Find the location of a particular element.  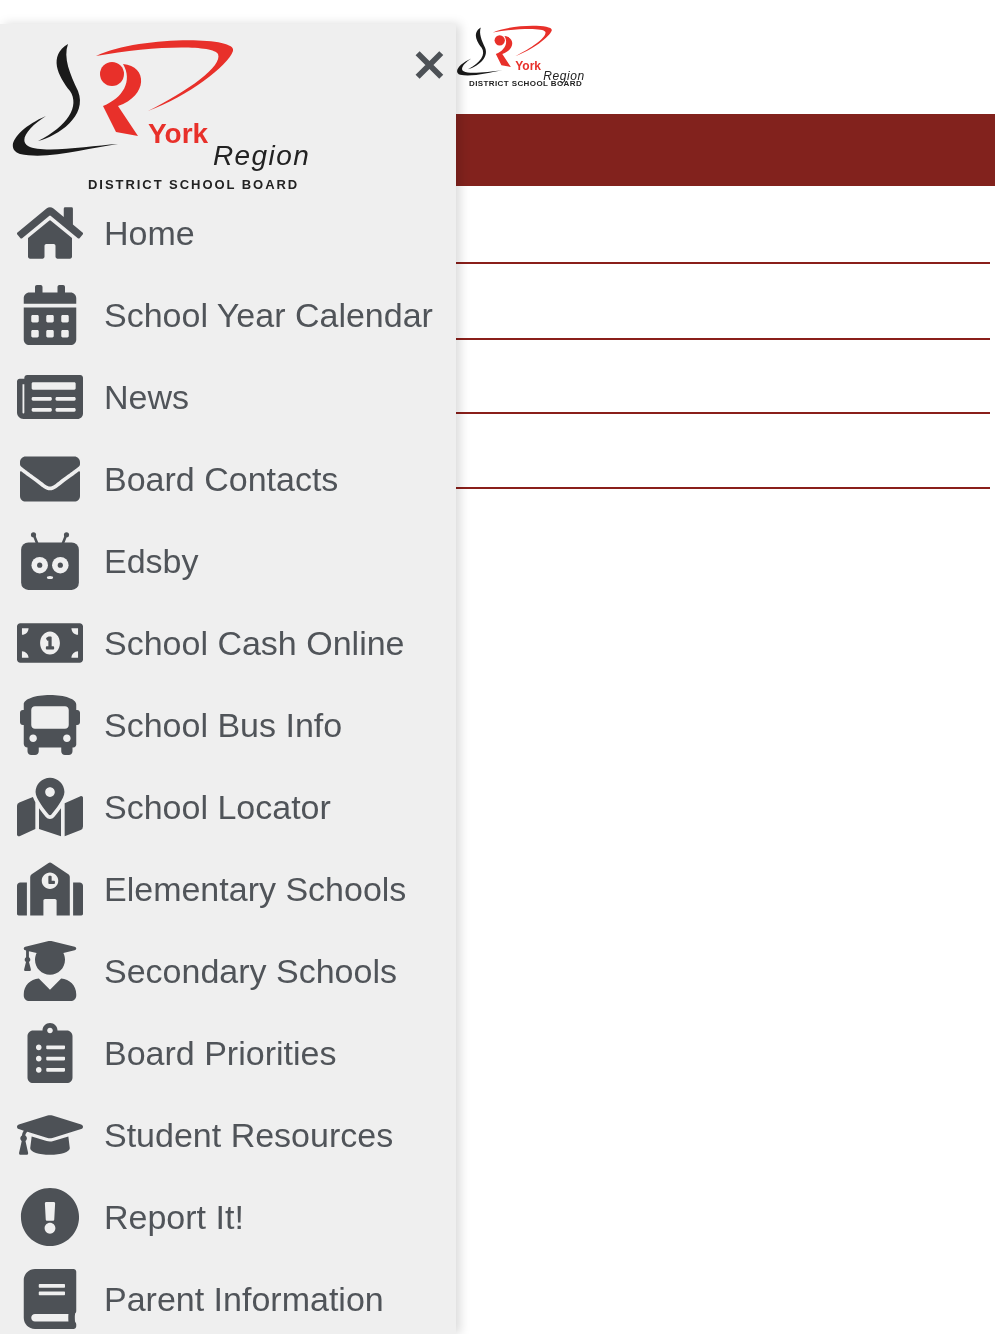

menu-label: Board Contacts is located at coordinates (221, 479).